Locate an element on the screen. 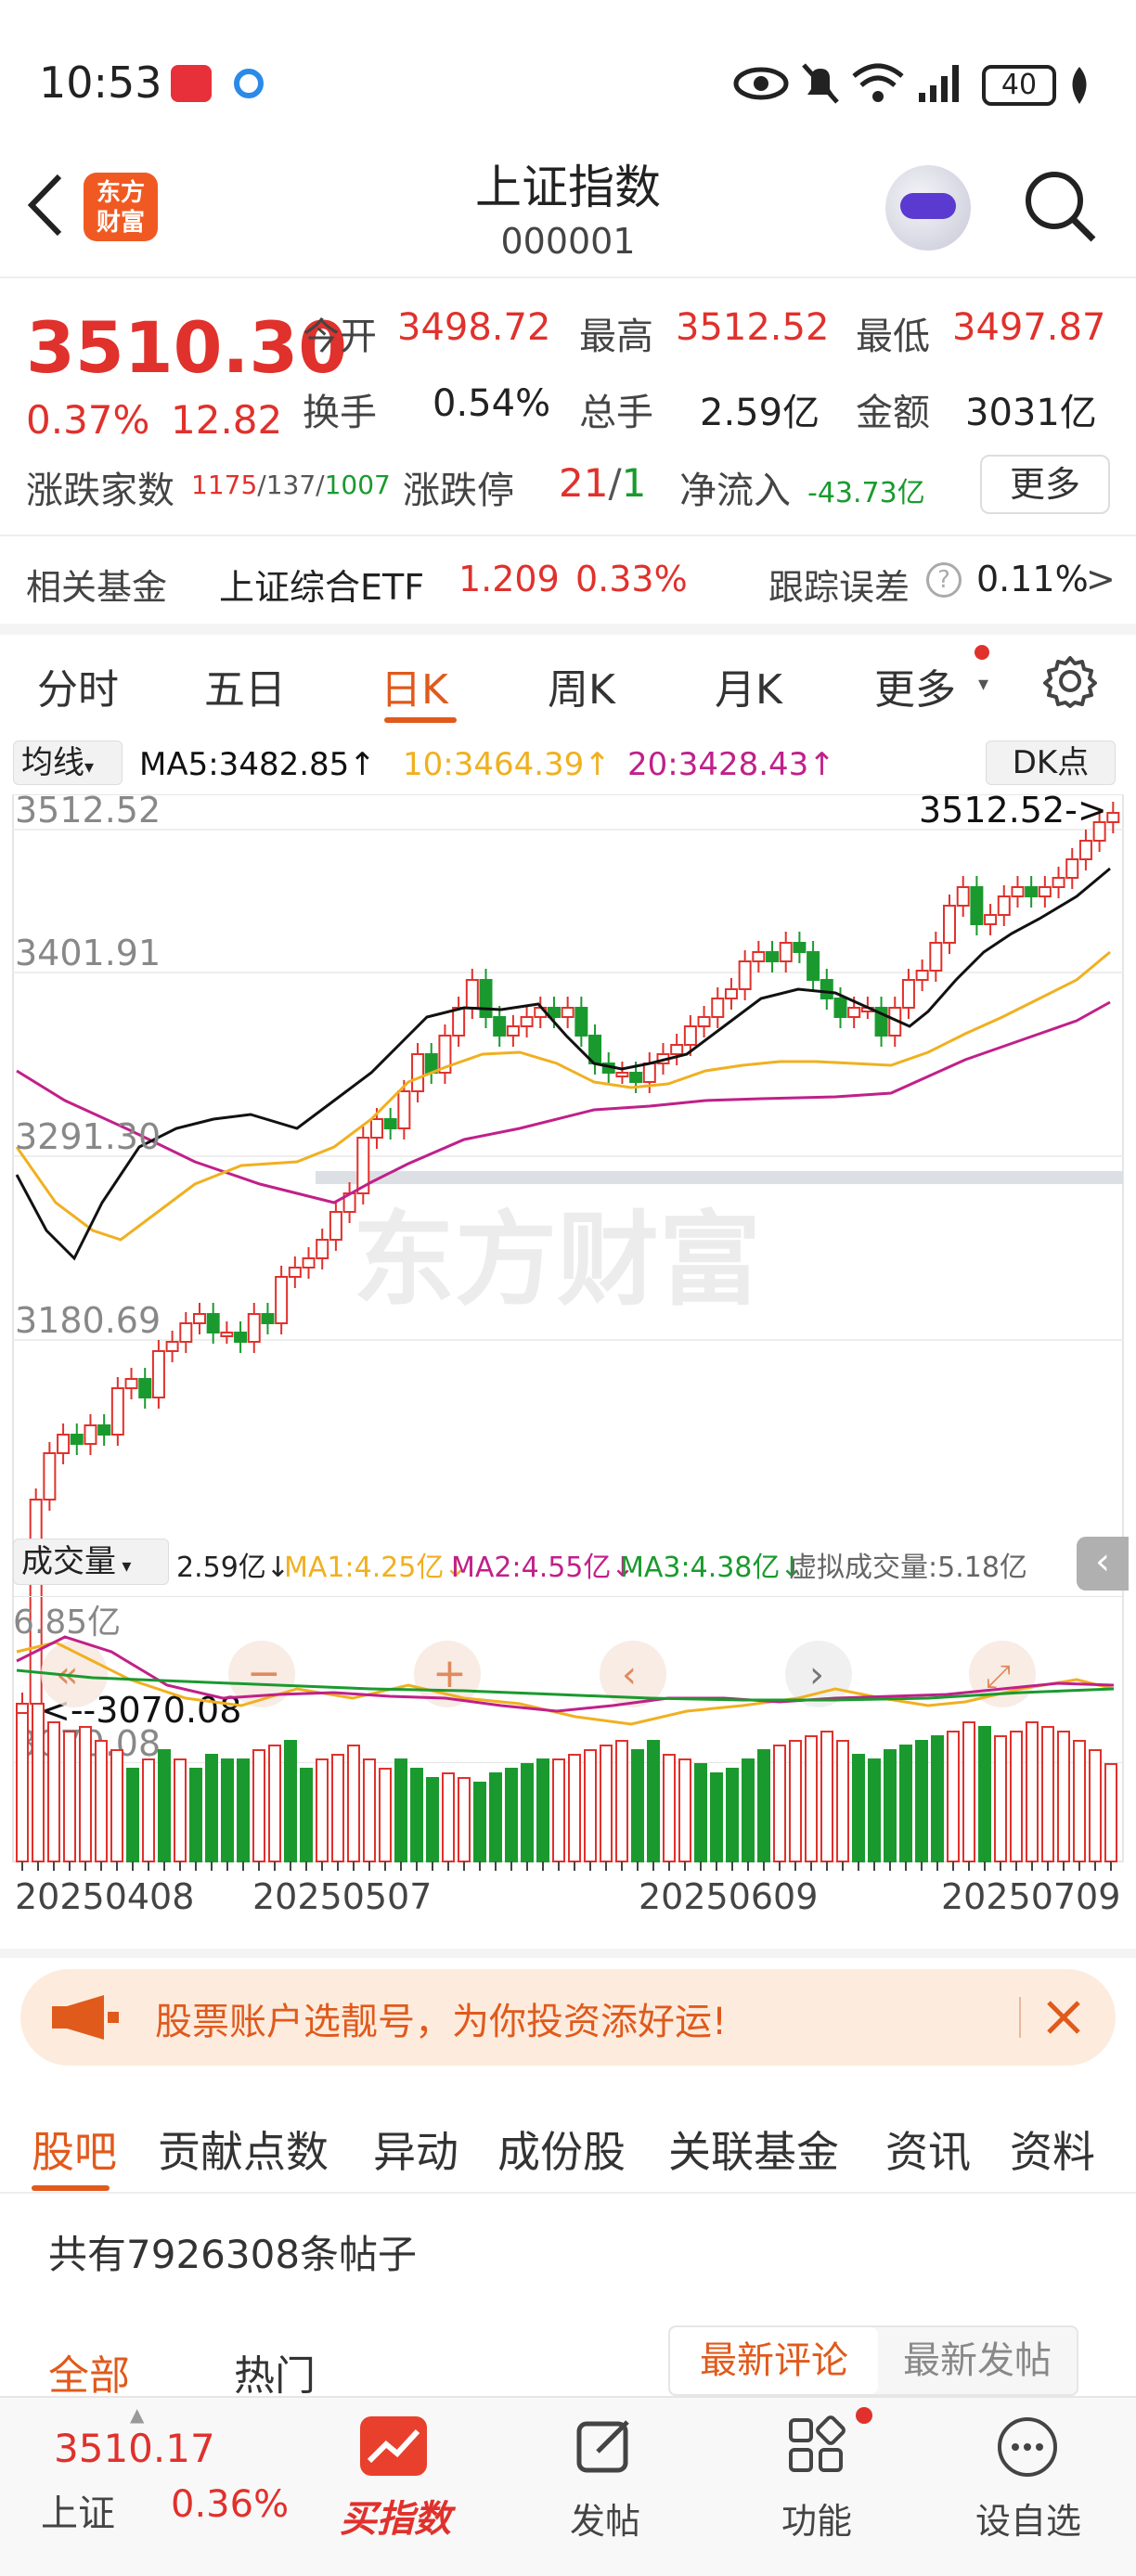  more-quote-button: 更多 is located at coordinates (1045, 485).